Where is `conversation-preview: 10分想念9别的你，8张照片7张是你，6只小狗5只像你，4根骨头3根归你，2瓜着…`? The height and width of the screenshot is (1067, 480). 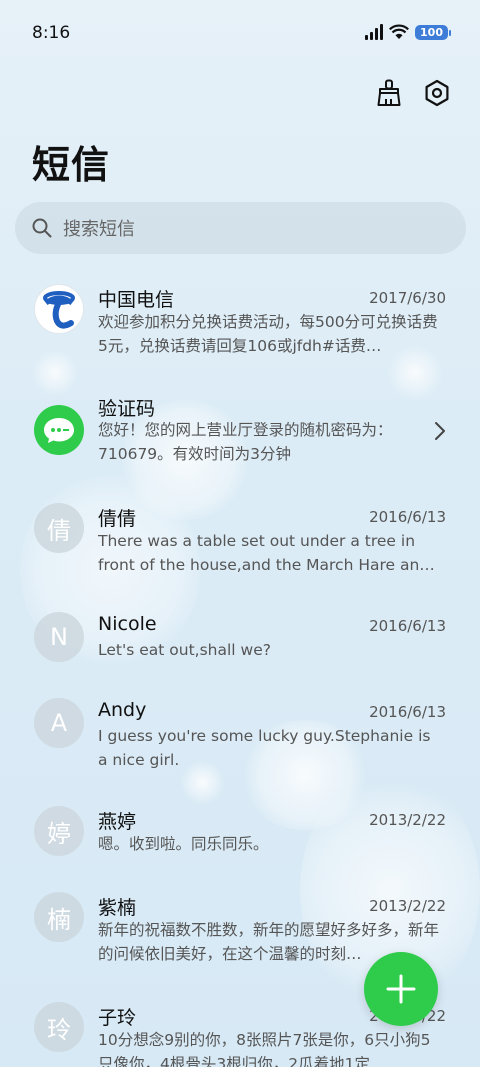 conversation-preview: 10分想念9别的你，8张照片7张是你，6只小狗5只像你，4根骨头3根归你，2瓜着… is located at coordinates (264, 1049).